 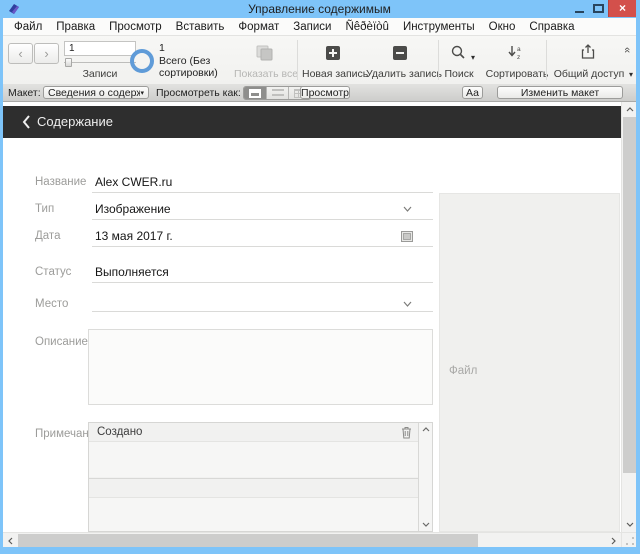 I want to click on maximize-icon, so click(x=598, y=8).